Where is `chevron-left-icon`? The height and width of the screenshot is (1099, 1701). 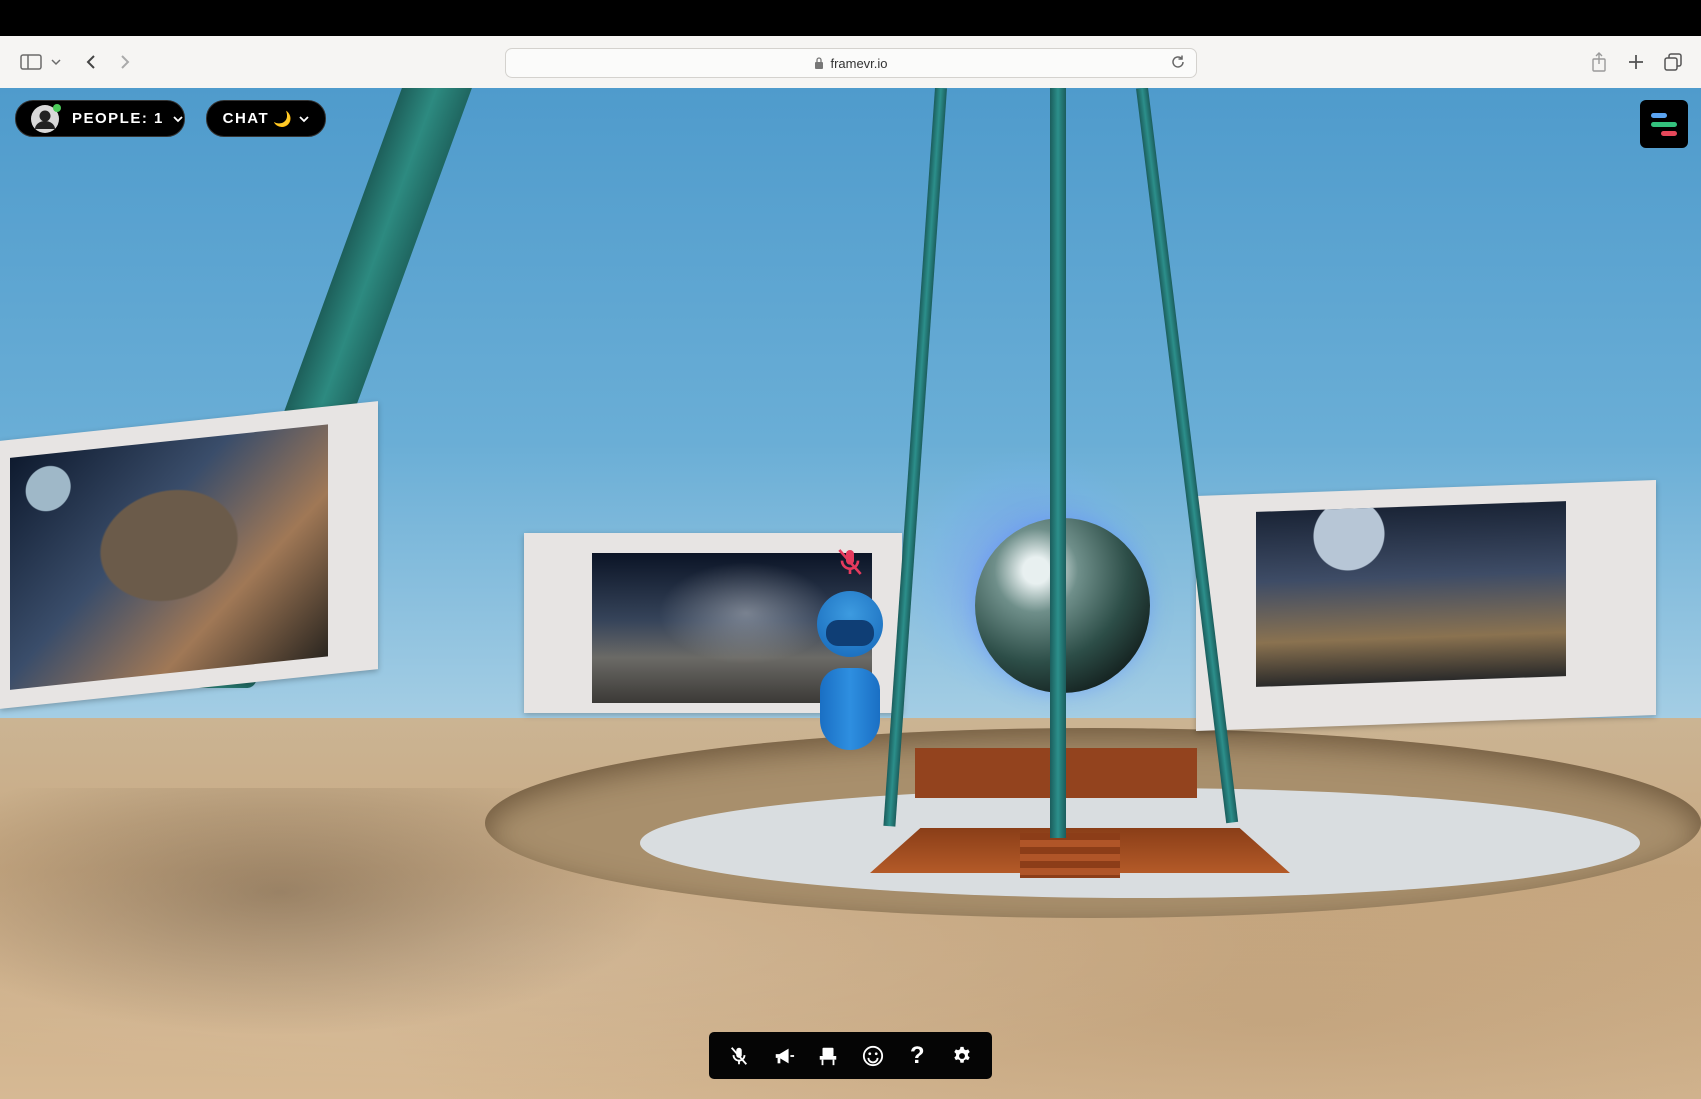 chevron-left-icon is located at coordinates (90, 62).